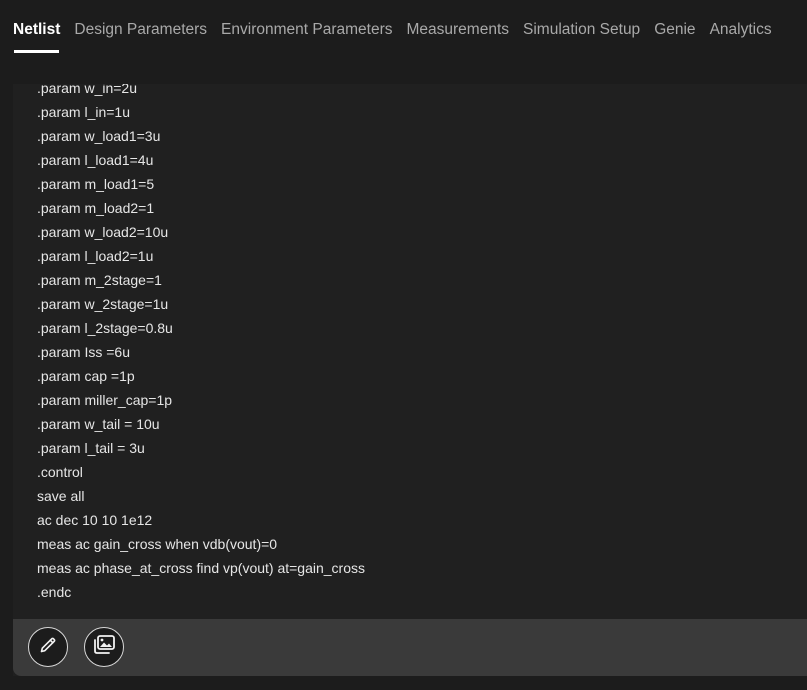 This screenshot has width=807, height=690. Describe the element at coordinates (105, 328) in the screenshot. I see `netlist-line: .param l_2stage=0.8u` at that location.